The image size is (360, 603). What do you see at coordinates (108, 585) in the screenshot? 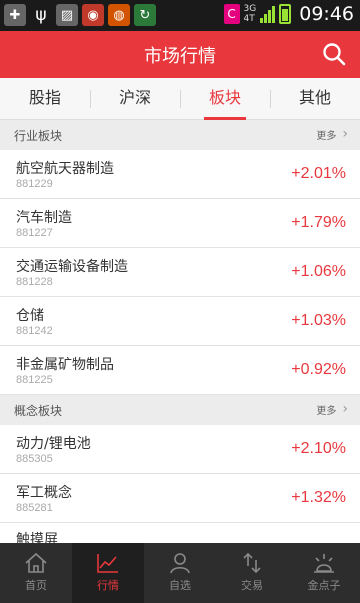
I see `nav-label: 行情` at bounding box center [108, 585].